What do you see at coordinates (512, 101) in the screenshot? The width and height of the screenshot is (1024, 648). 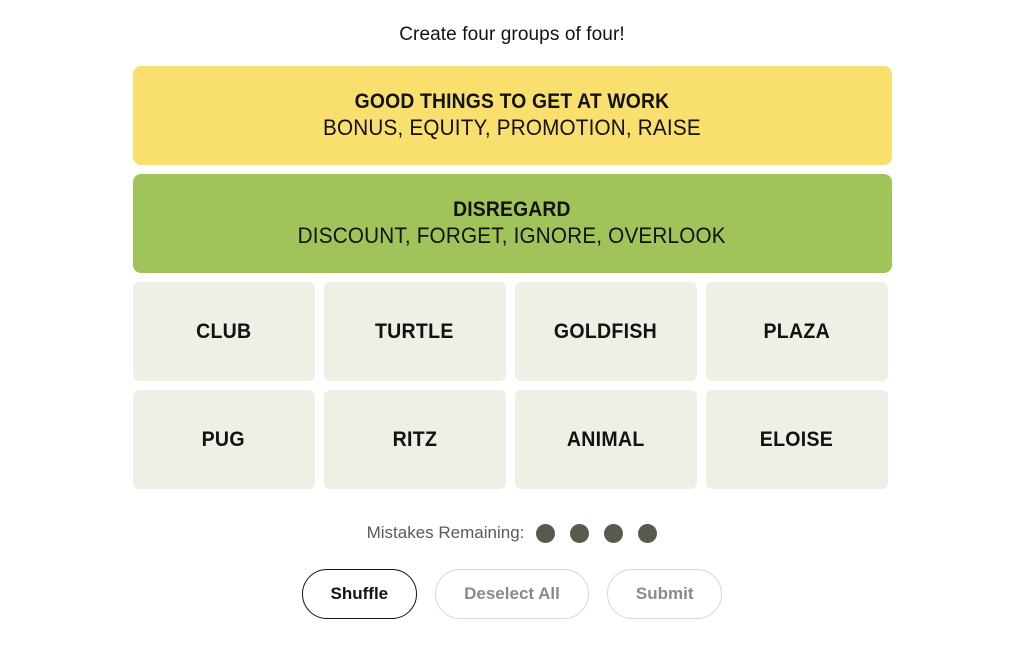 I see `solved-group-title: GOOD THINGS TO GET AT WORK` at bounding box center [512, 101].